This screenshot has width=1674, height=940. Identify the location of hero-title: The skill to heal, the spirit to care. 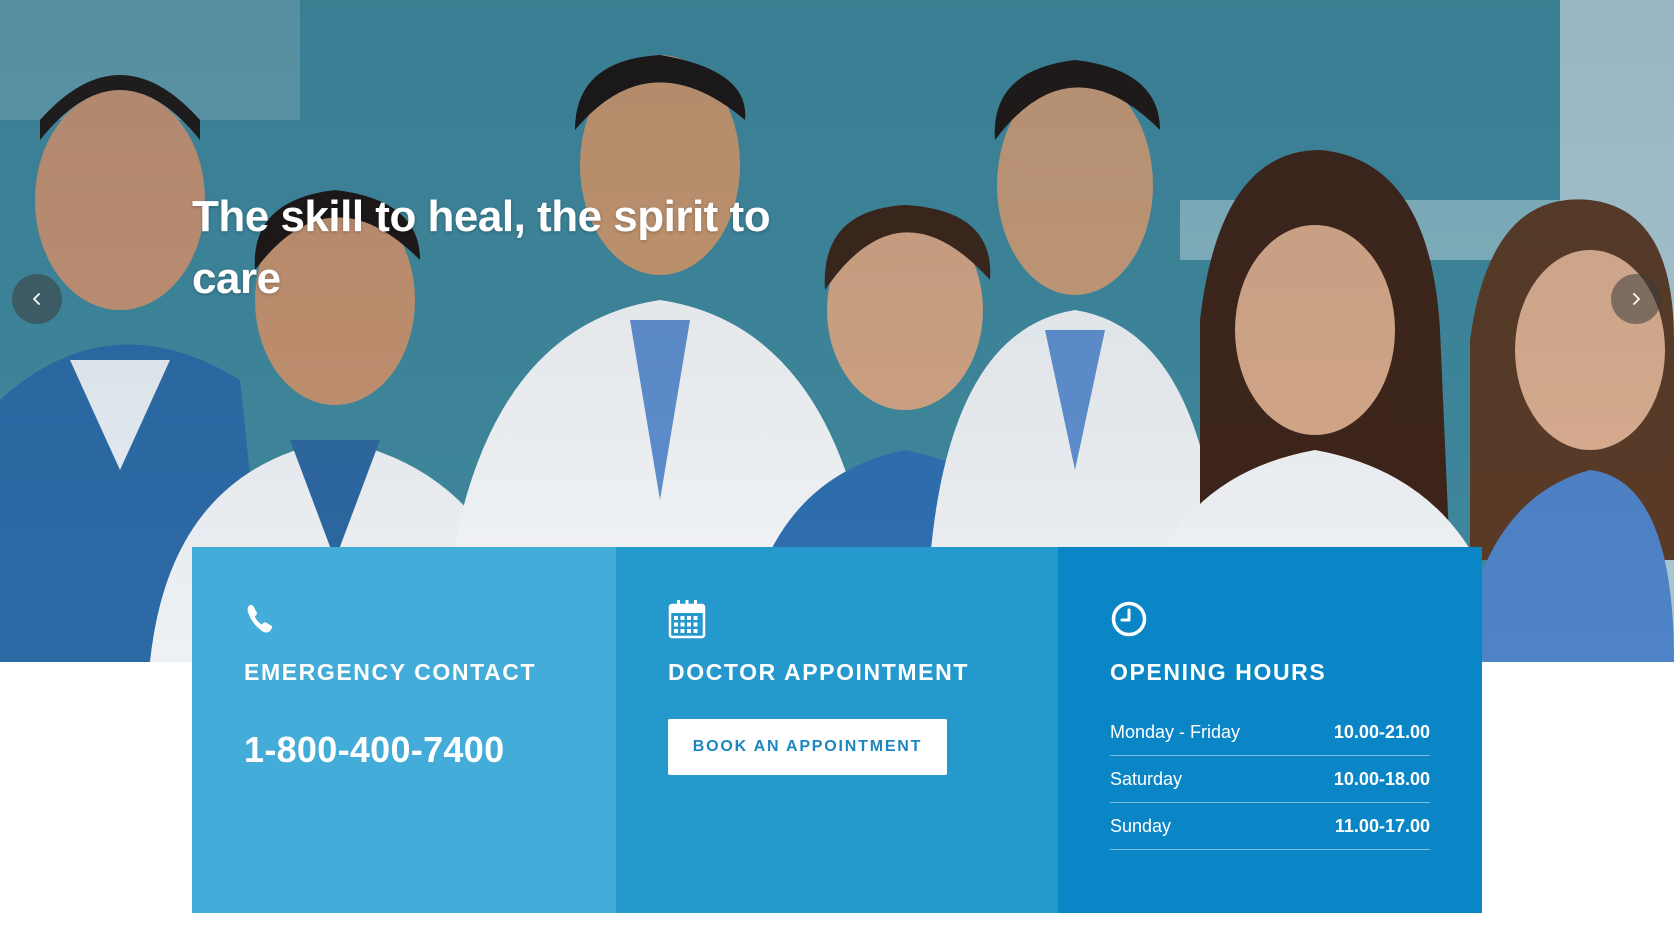
(481, 247).